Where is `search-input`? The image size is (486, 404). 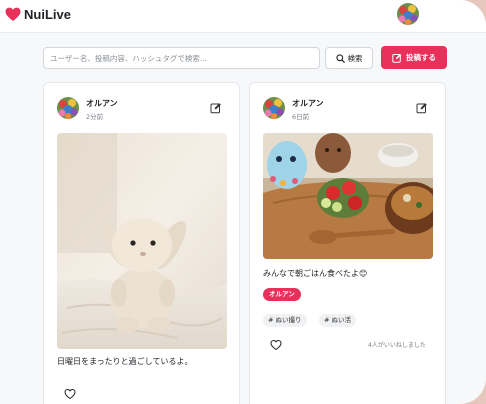
search-input is located at coordinates (181, 58).